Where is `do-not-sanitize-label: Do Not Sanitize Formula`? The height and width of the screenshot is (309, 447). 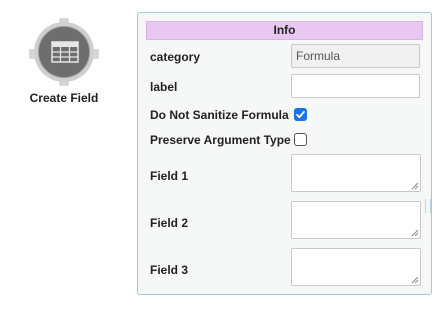
do-not-sanitize-label: Do Not Sanitize Formula is located at coordinates (219, 115).